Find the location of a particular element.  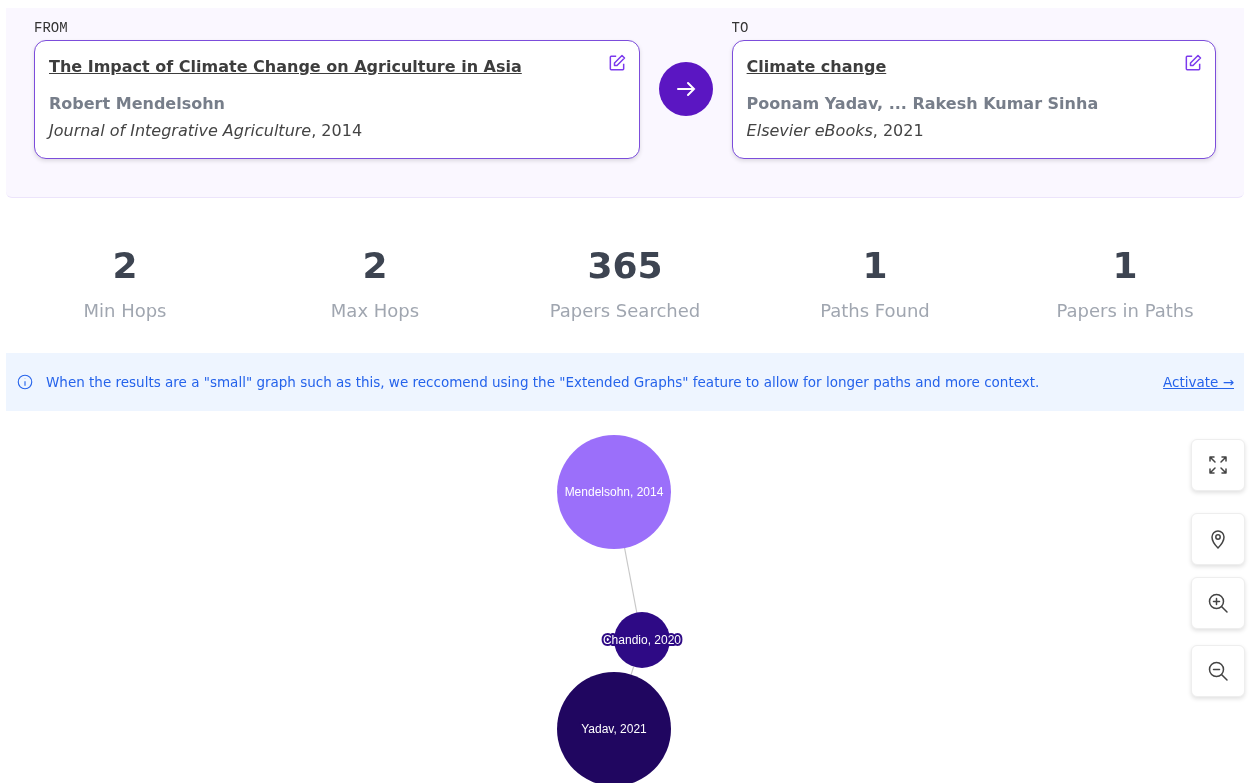

zoom-in-button is located at coordinates (1218, 603).